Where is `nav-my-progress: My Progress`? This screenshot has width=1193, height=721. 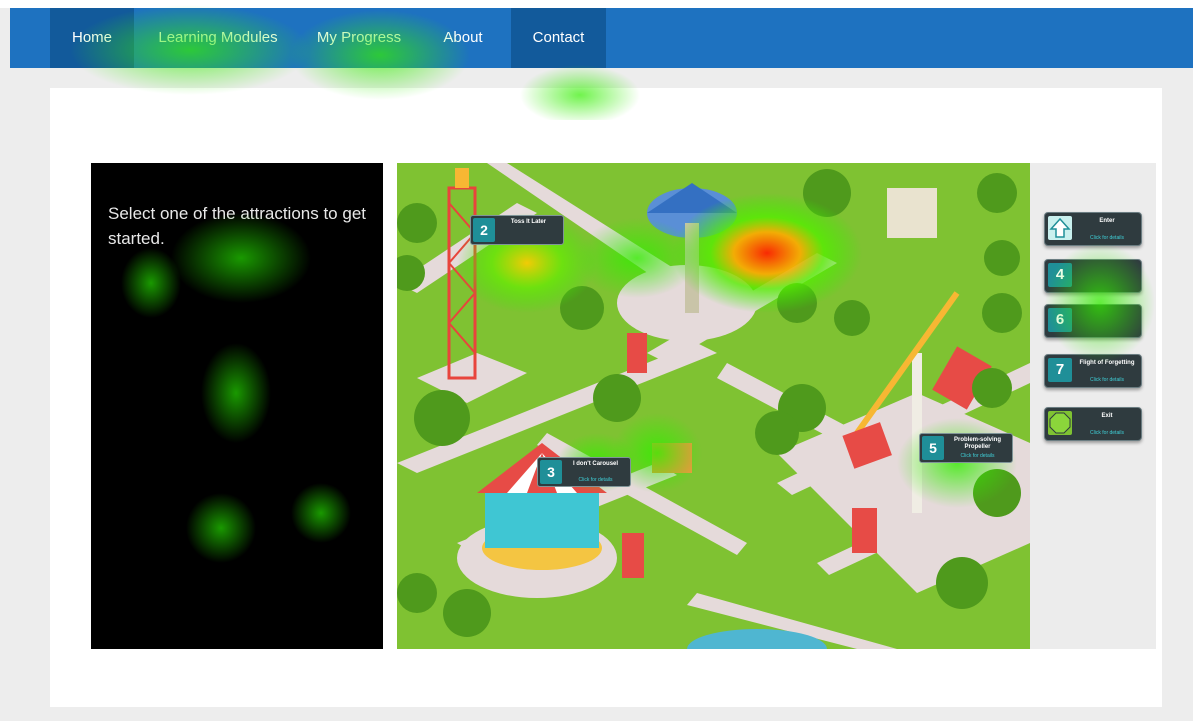
nav-my-progress: My Progress is located at coordinates (359, 38).